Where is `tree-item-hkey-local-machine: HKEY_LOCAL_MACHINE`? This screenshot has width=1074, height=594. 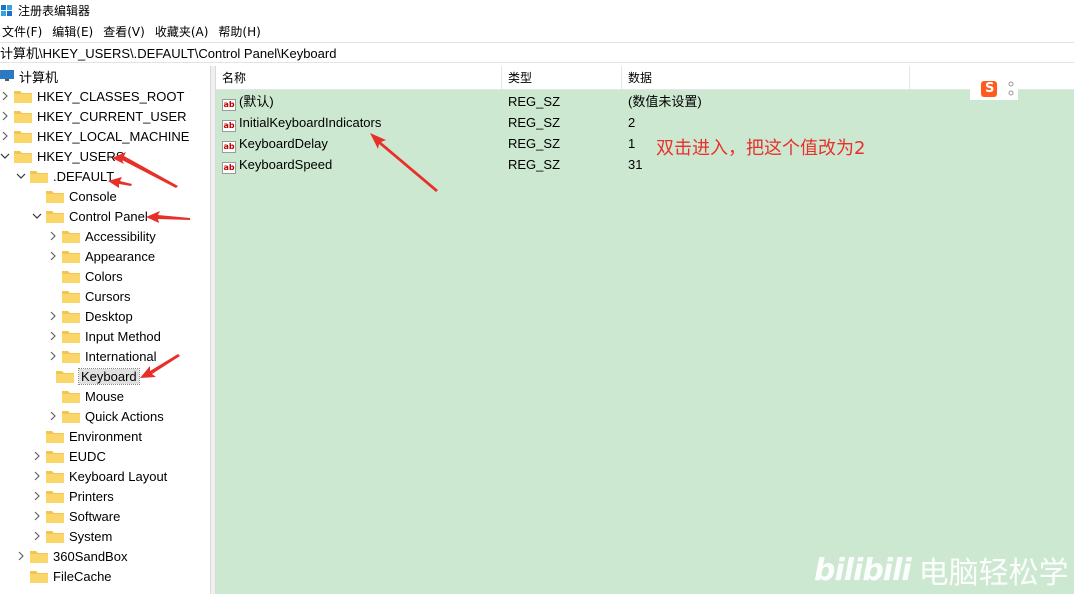 tree-item-hkey-local-machine: HKEY_LOCAL_MACHINE is located at coordinates (94, 136).